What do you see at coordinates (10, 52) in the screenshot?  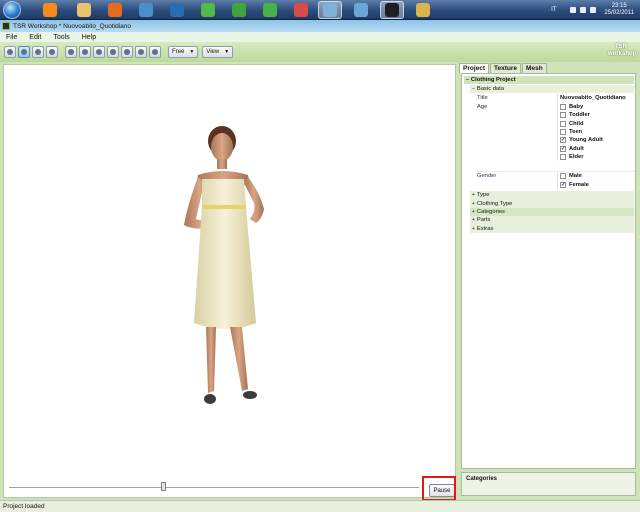 I see `camera-icon` at bounding box center [10, 52].